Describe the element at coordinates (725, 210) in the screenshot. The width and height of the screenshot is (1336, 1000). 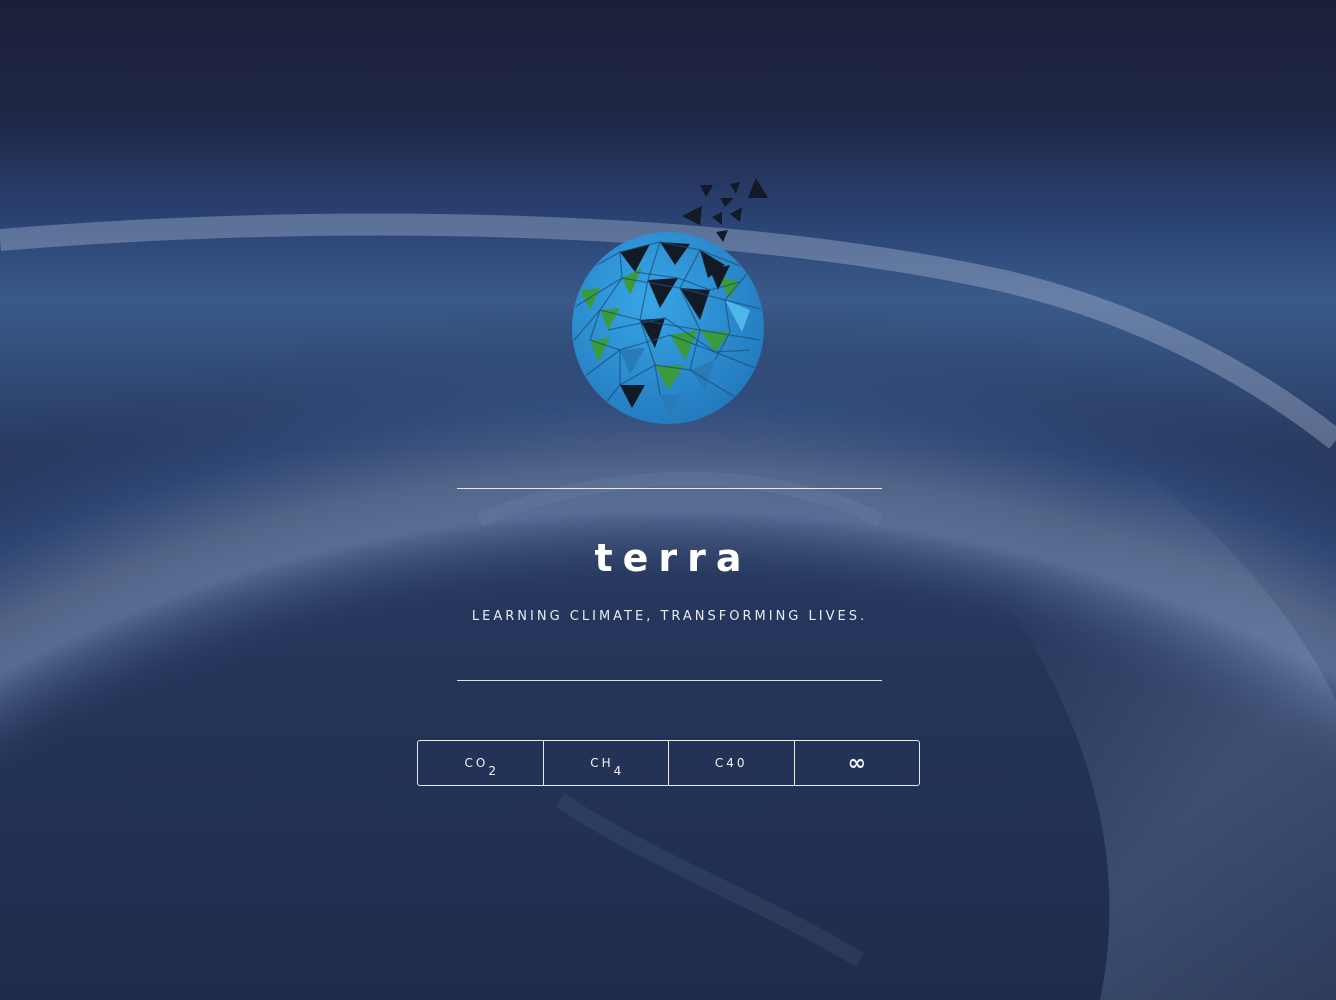
I see `flying-triangles` at that location.